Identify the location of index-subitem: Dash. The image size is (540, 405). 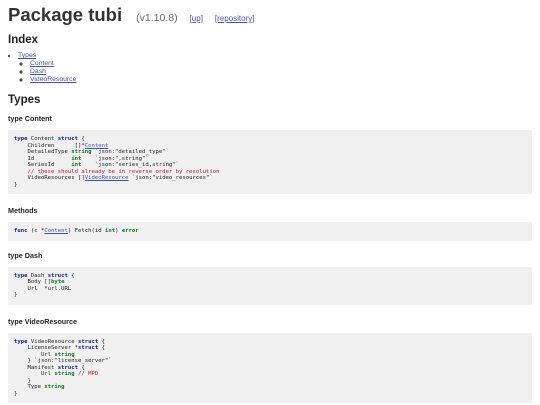
(281, 72).